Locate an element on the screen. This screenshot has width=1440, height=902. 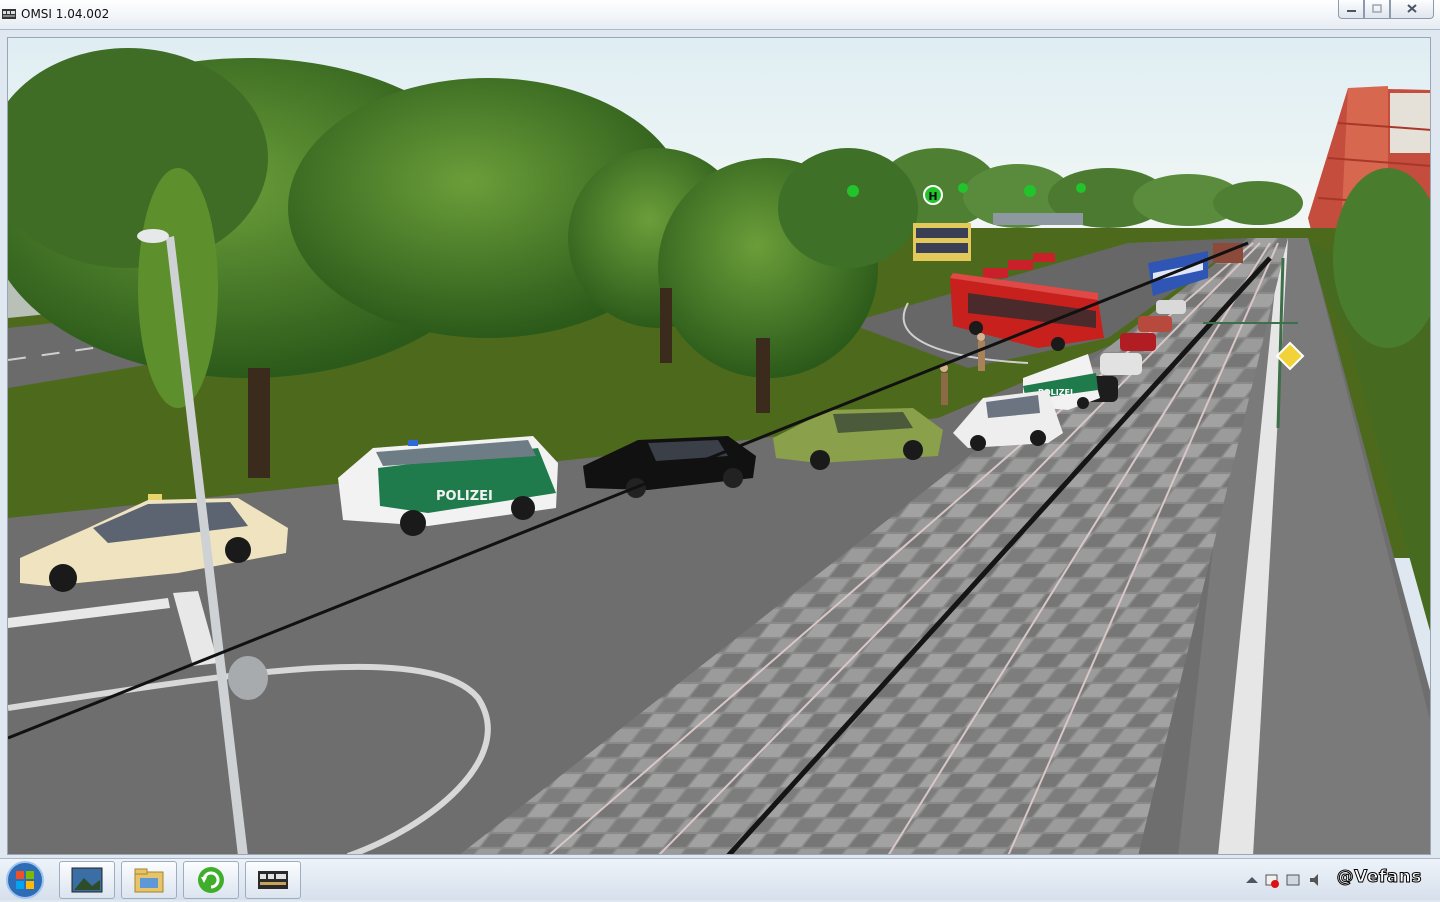
taskbar-omsi-button is located at coordinates (273, 880).